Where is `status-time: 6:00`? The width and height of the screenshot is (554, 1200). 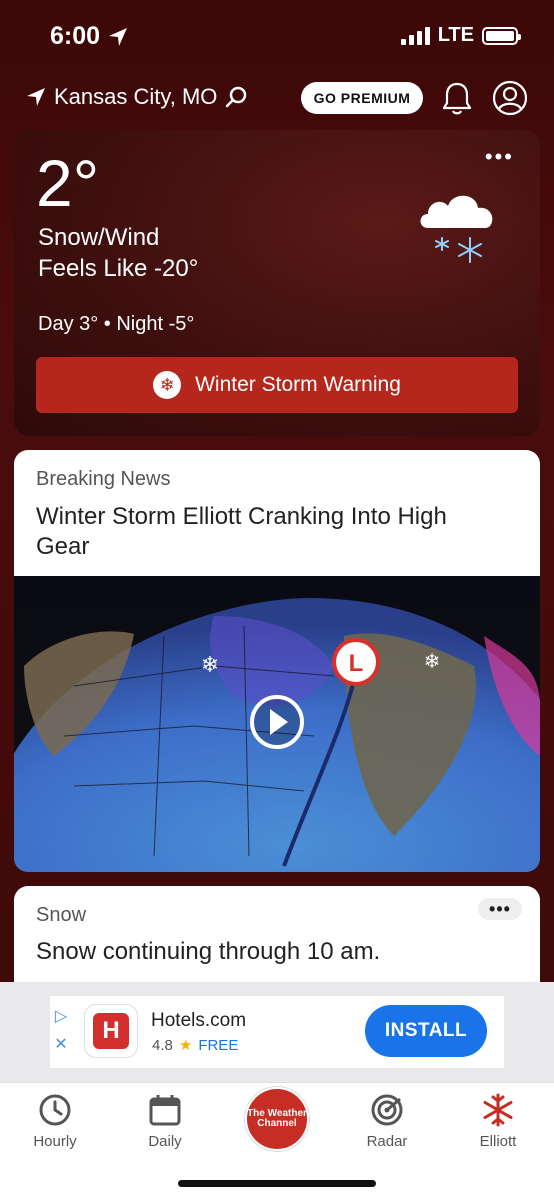
status-time: 6:00 is located at coordinates (89, 36).